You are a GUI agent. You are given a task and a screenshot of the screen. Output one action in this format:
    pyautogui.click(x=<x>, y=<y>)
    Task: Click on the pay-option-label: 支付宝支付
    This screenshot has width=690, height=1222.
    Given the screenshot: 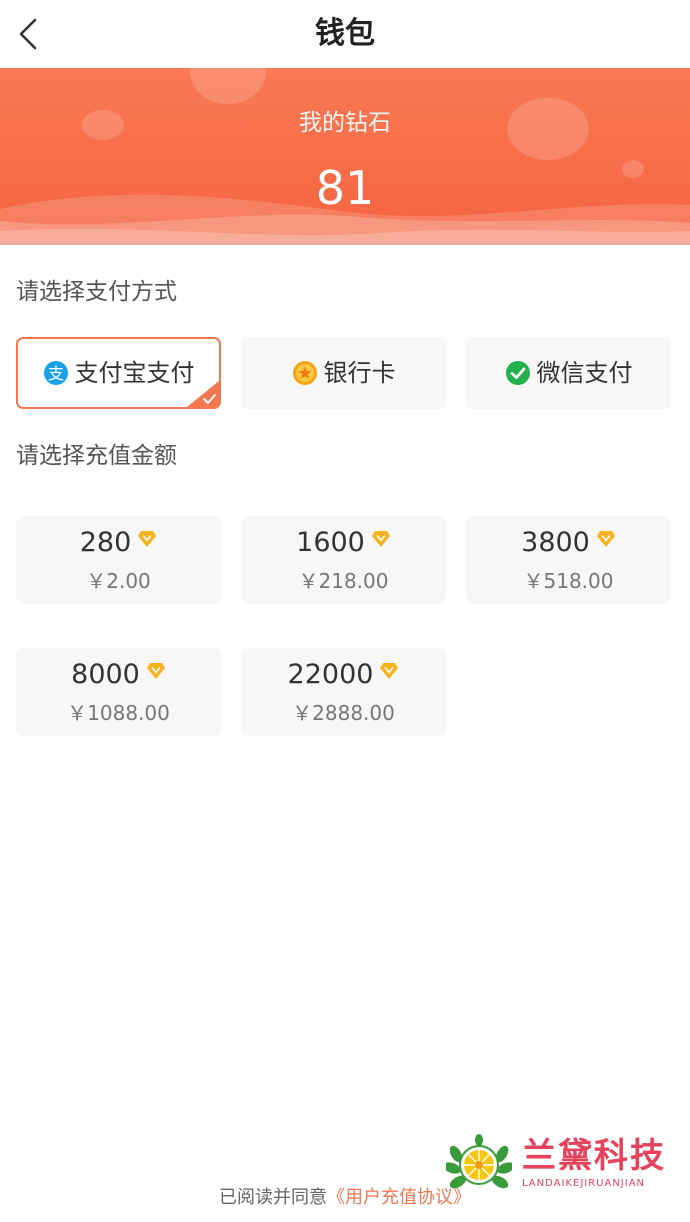 What is the action you would take?
    pyautogui.click(x=134, y=373)
    